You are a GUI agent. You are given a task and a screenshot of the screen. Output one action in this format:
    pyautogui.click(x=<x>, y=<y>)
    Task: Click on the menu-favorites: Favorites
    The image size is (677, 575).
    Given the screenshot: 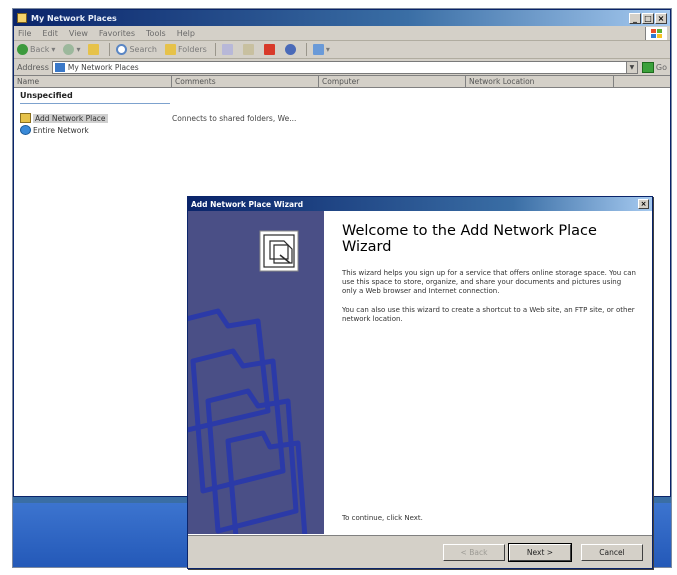 What is the action you would take?
    pyautogui.click(x=117, y=33)
    